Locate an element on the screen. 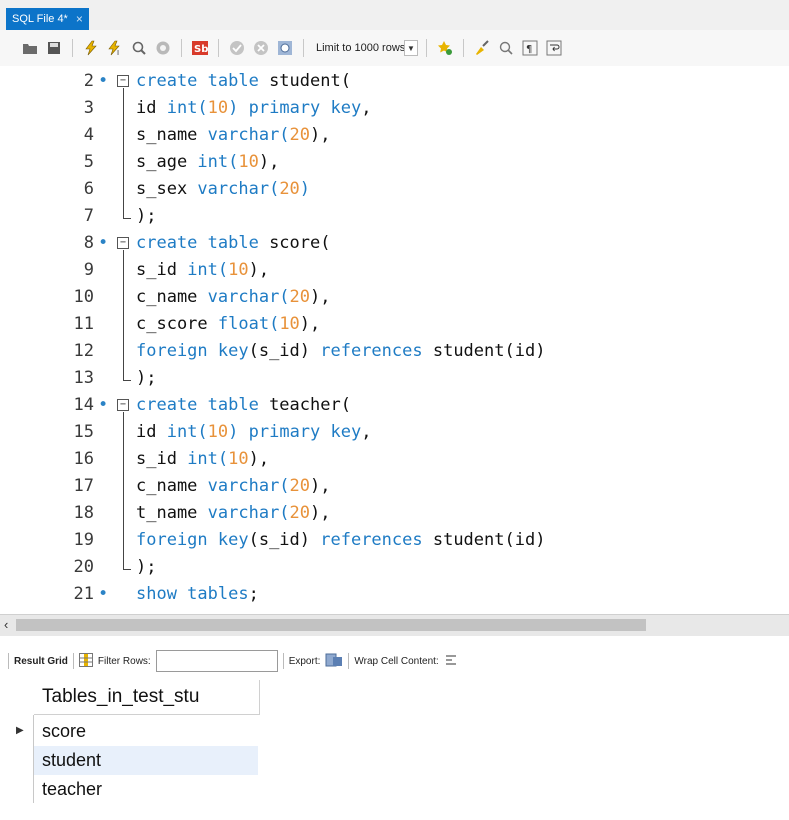  keyword-token: ) primary key is located at coordinates (295, 432).